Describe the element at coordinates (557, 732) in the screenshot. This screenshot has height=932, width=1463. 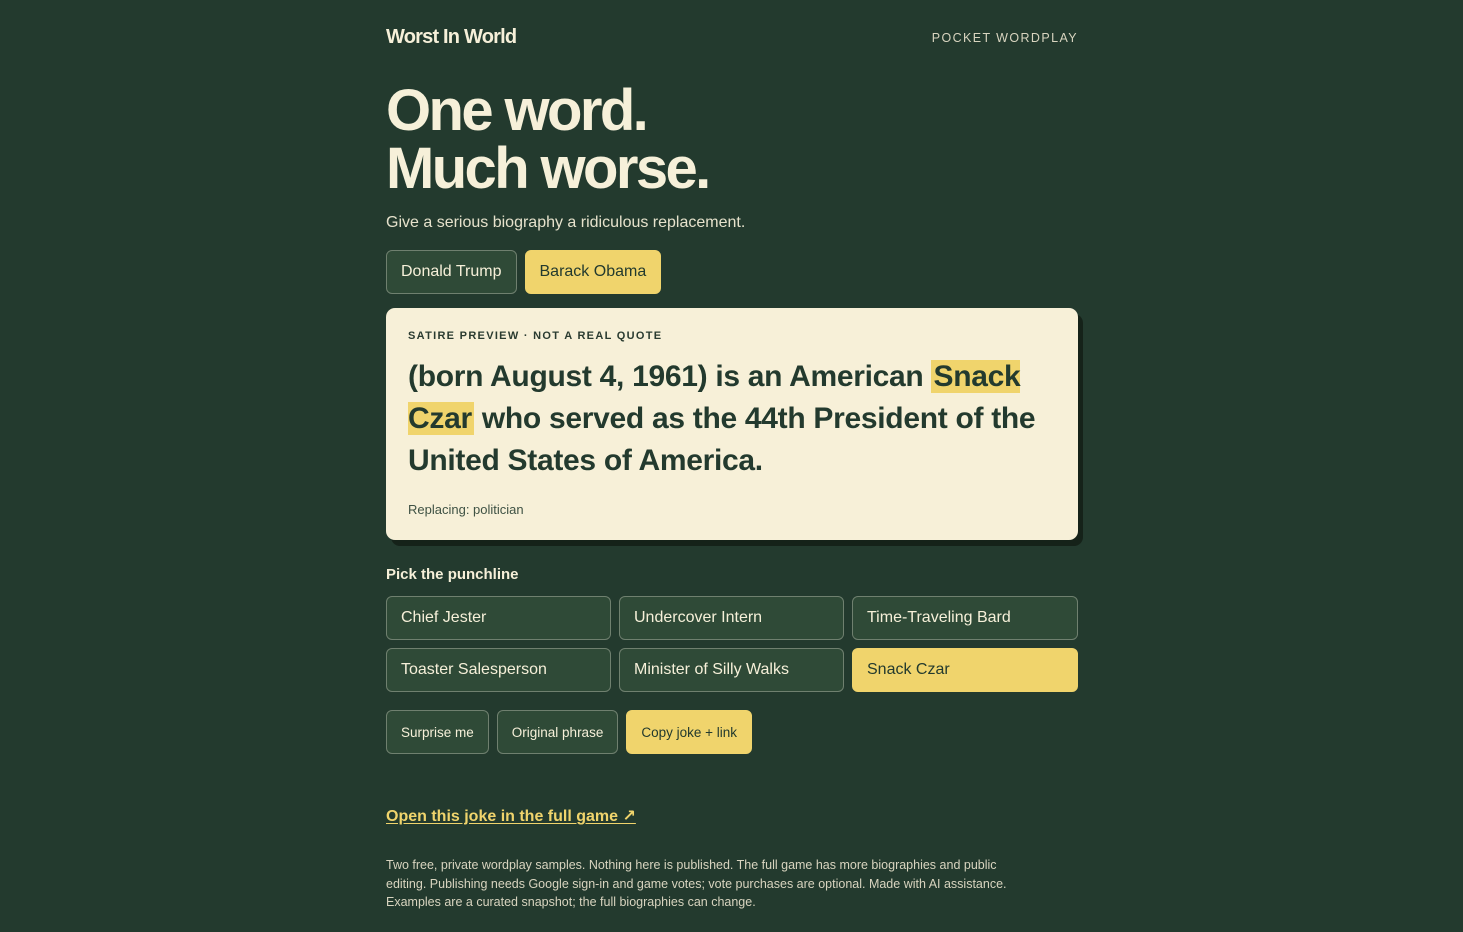
I see `original-phrase-button: Original phrase` at that location.